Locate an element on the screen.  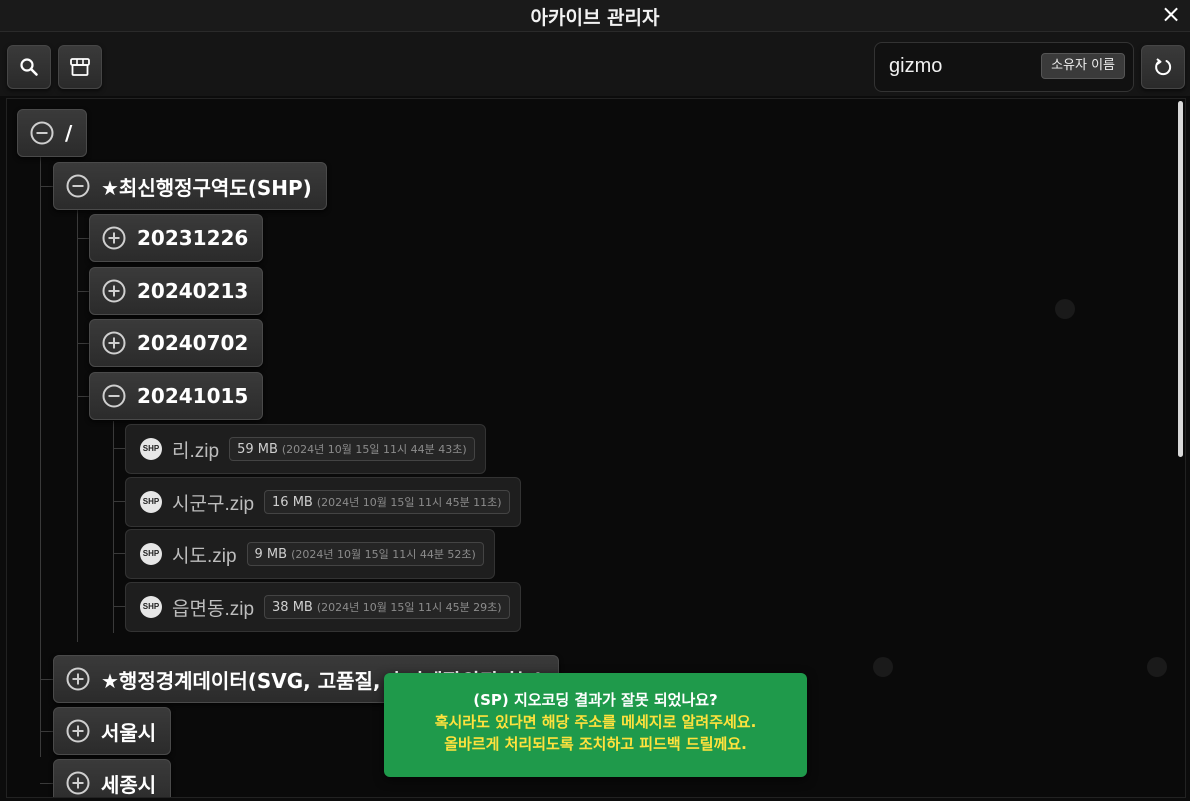
toast-line-2: 혹시라도 있다면 해당 주소를 메세지로 알려주세요. is located at coordinates (595, 722).